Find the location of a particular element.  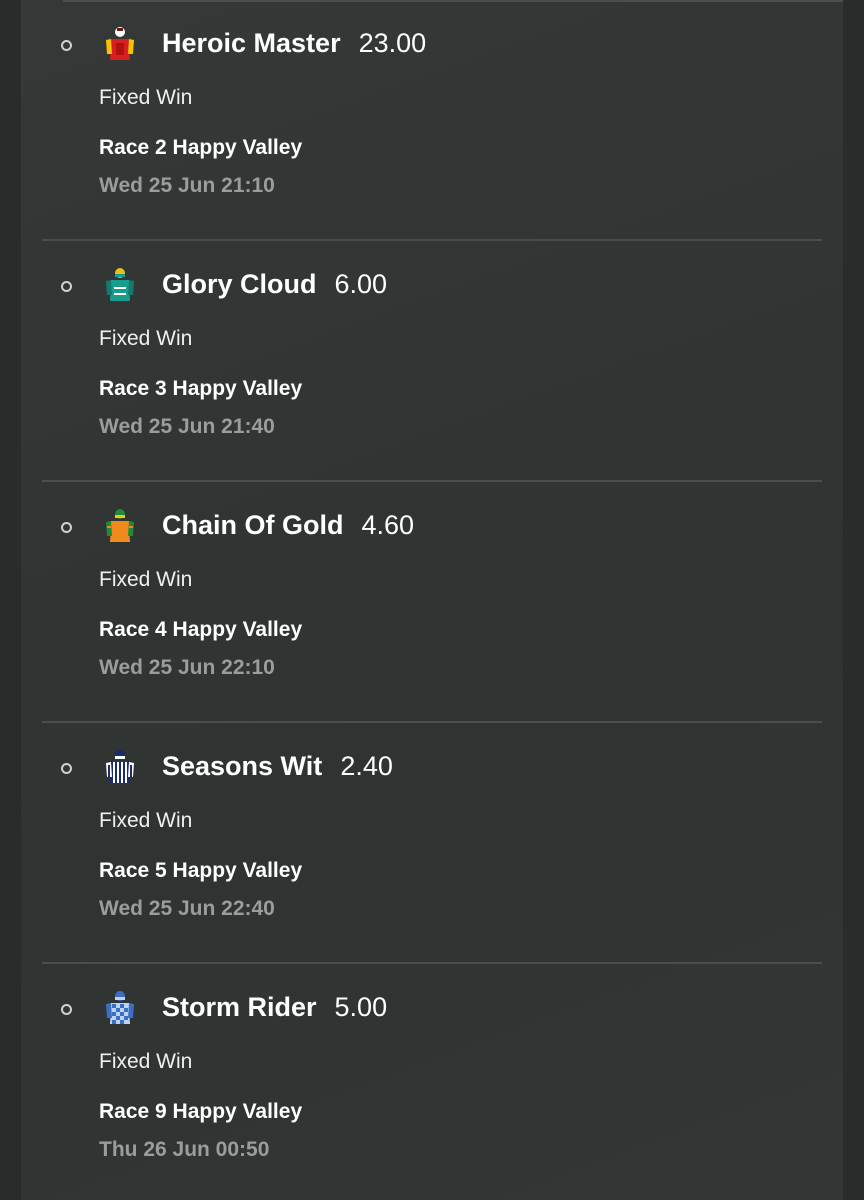

odds-value: 23.00 is located at coordinates (392, 43).